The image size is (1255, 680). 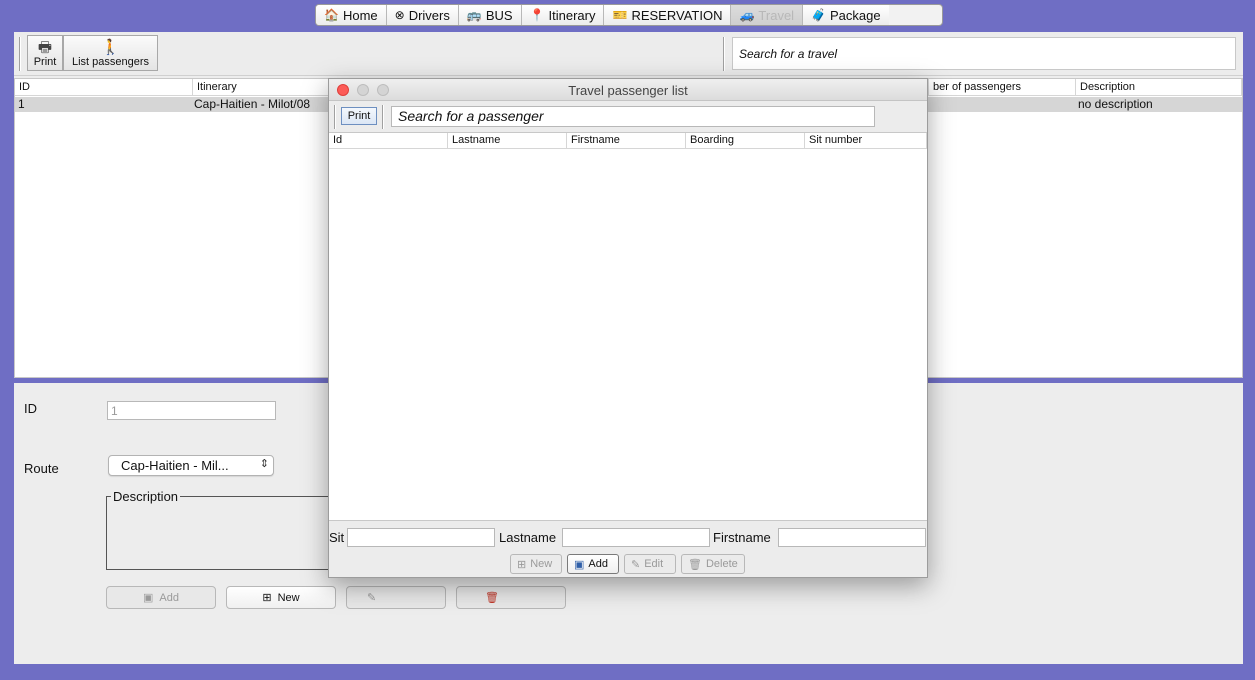 What do you see at coordinates (541, 564) in the screenshot?
I see `dialog-new-label: New` at bounding box center [541, 564].